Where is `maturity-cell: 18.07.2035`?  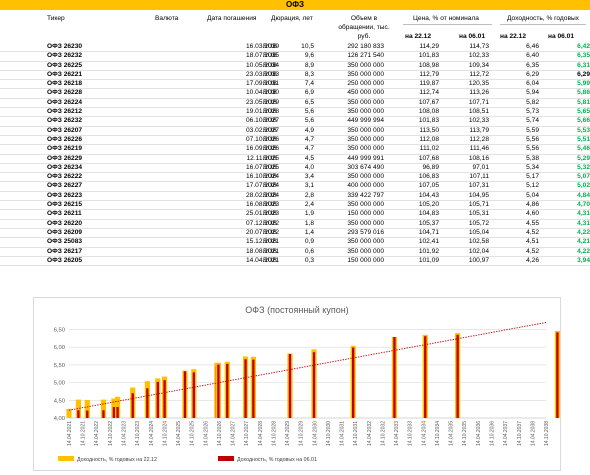 maturity-cell: 18.07.2035 is located at coordinates (243, 56).